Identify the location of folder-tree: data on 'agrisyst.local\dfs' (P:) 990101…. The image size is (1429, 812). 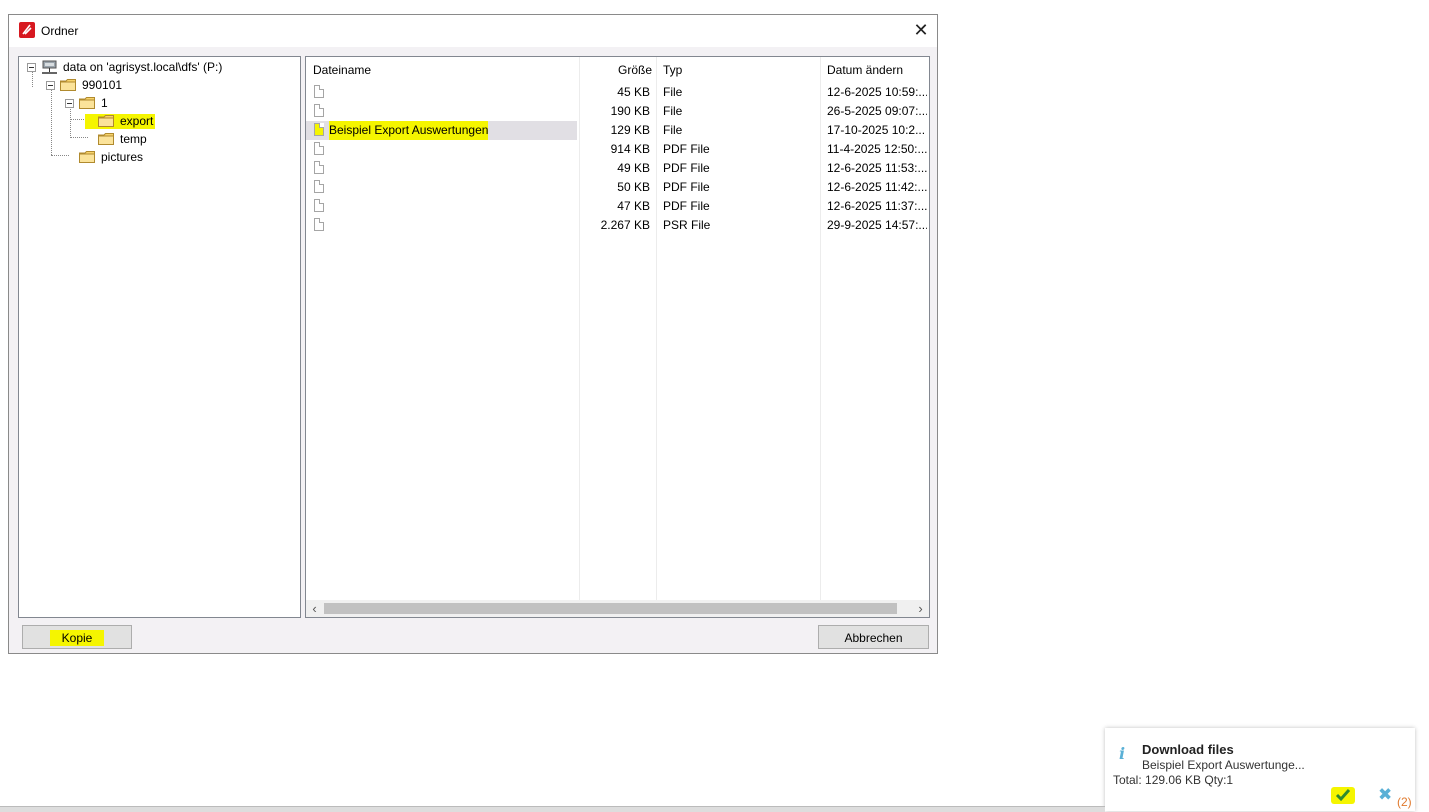
(159, 337).